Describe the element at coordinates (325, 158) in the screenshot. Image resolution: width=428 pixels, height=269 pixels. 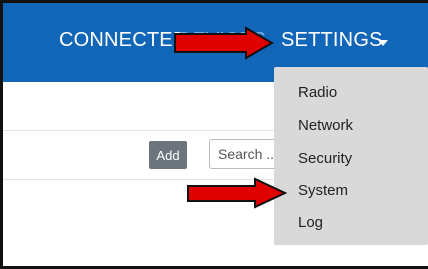
I see `menu-item-security: Security` at that location.